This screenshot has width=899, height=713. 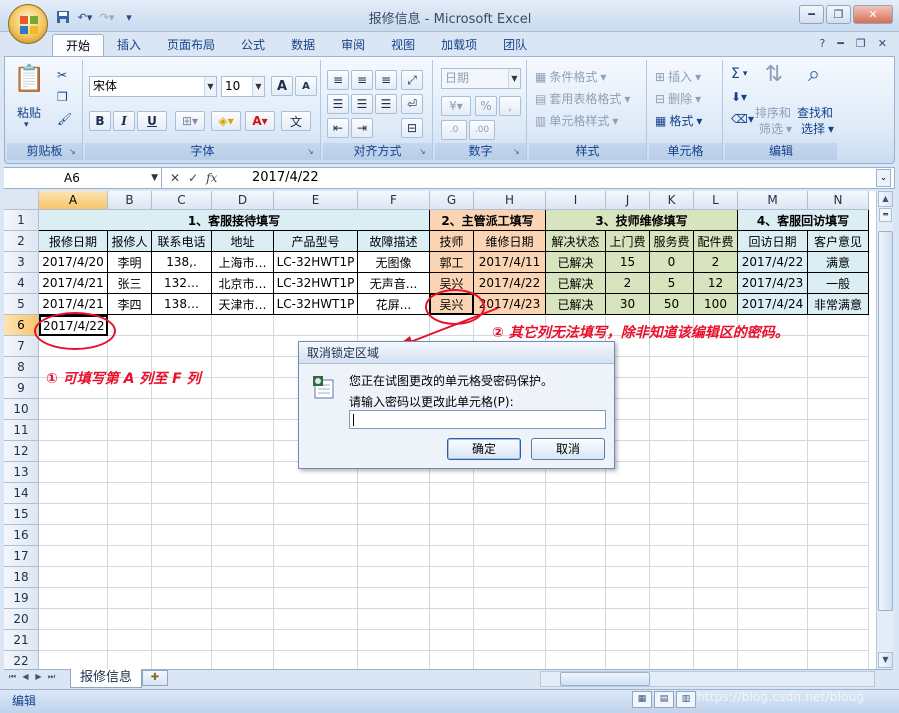 I want to click on select-all-corner, so click(x=21, y=200).